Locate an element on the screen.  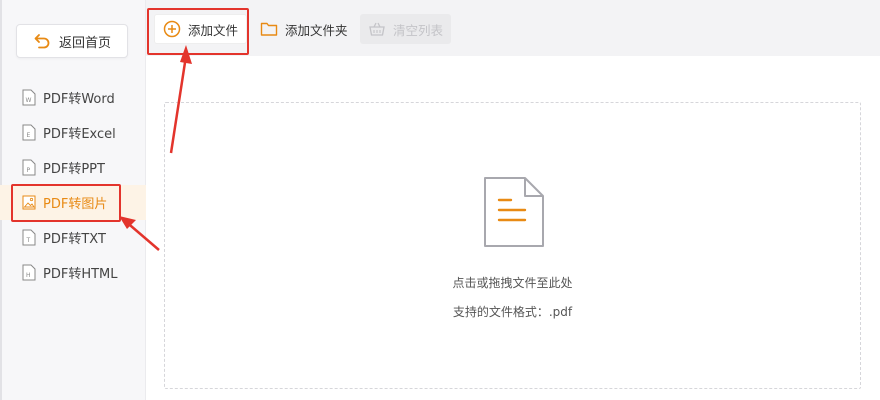
word-file-icon: W is located at coordinates (29, 97).